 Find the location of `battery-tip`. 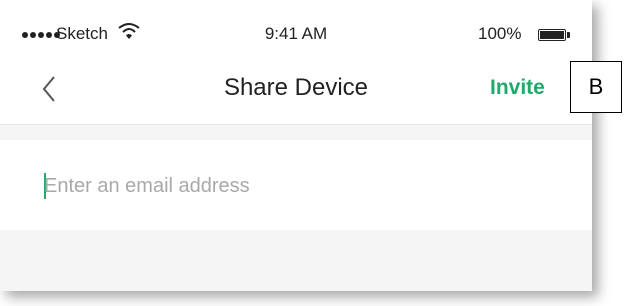

battery-tip is located at coordinates (568, 35).